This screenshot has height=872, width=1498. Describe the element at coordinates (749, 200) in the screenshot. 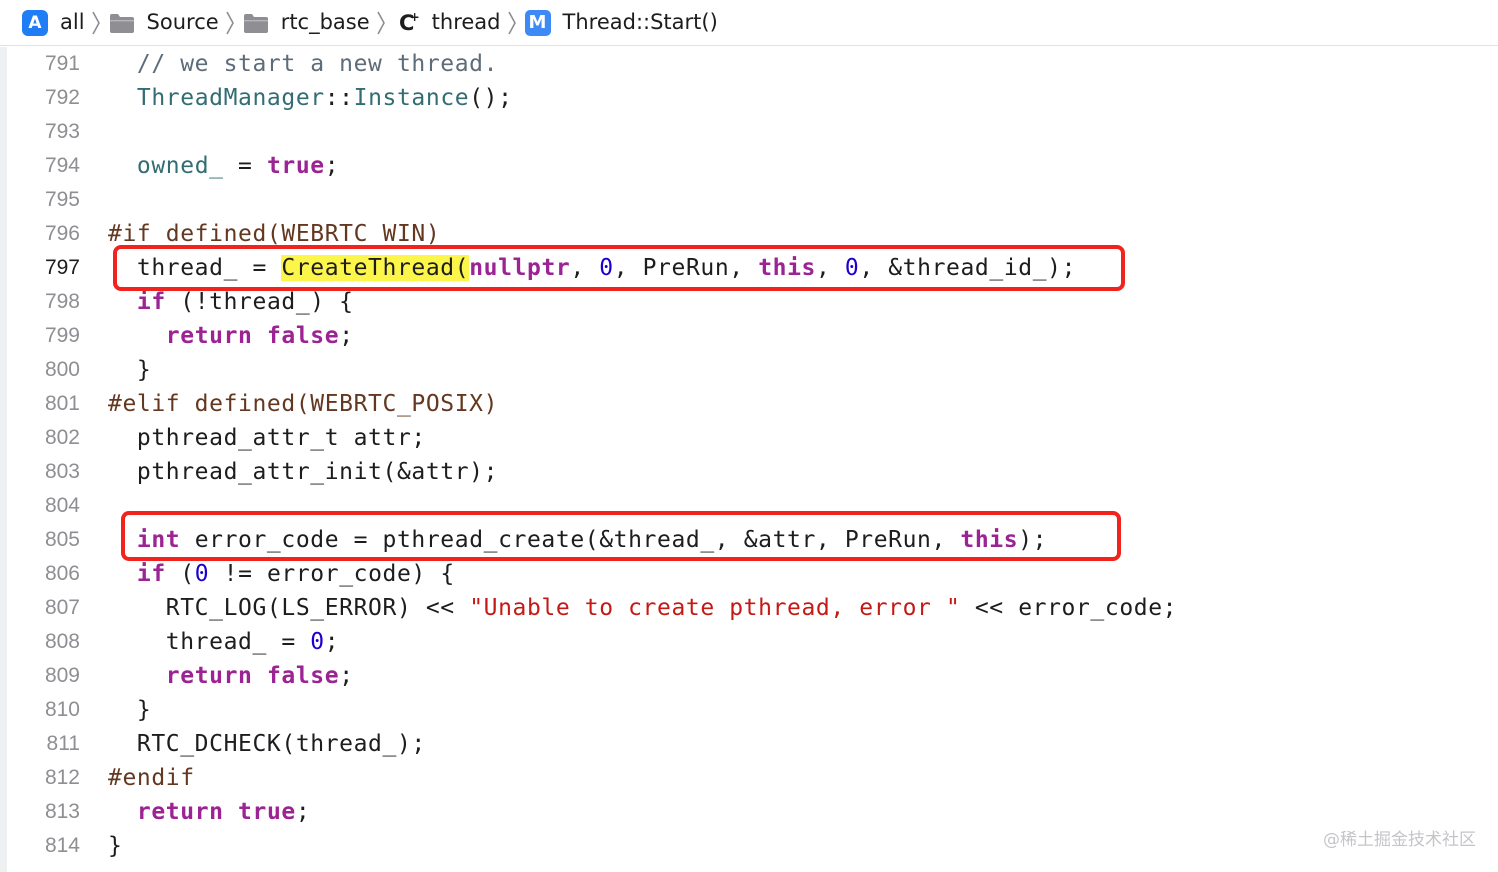

I see `code-line: 795` at that location.